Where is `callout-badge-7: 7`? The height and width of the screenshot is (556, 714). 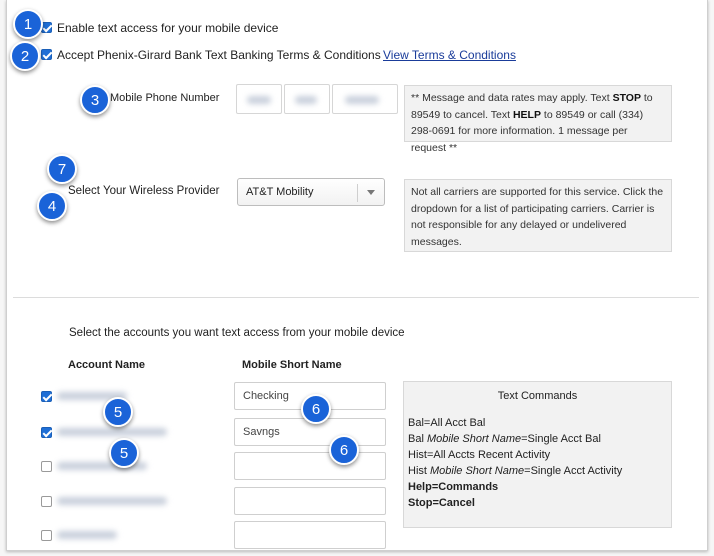
callout-badge-7: 7 is located at coordinates (62, 169).